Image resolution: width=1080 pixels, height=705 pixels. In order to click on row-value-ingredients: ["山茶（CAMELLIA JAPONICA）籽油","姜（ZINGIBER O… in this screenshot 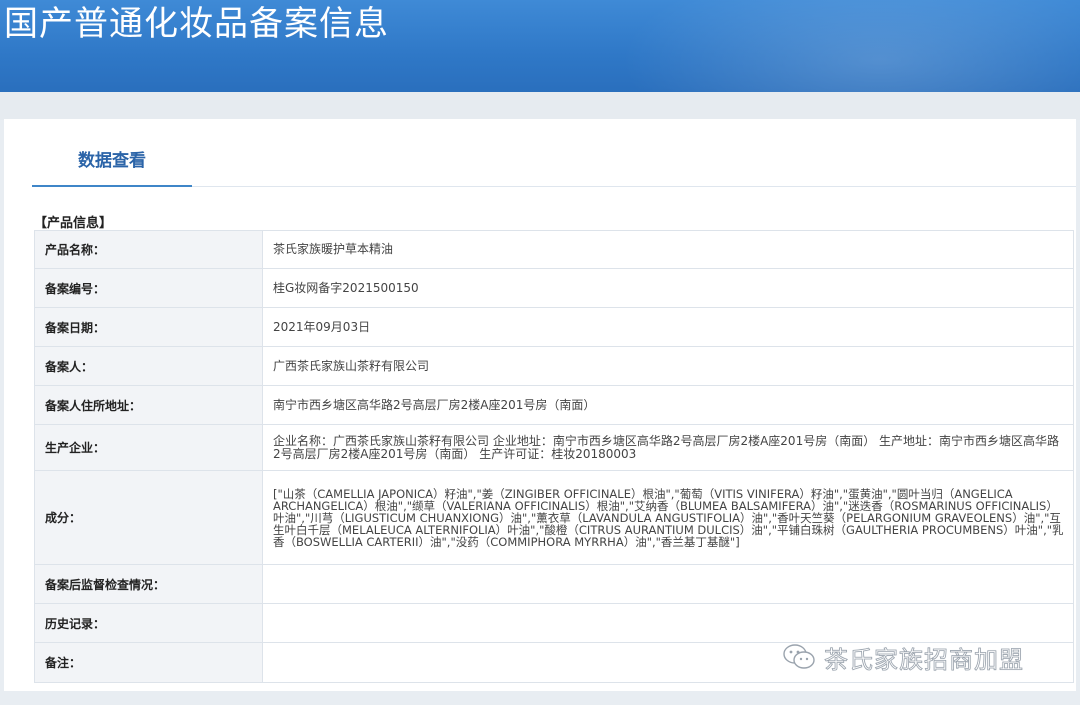, I will do `click(668, 517)`.